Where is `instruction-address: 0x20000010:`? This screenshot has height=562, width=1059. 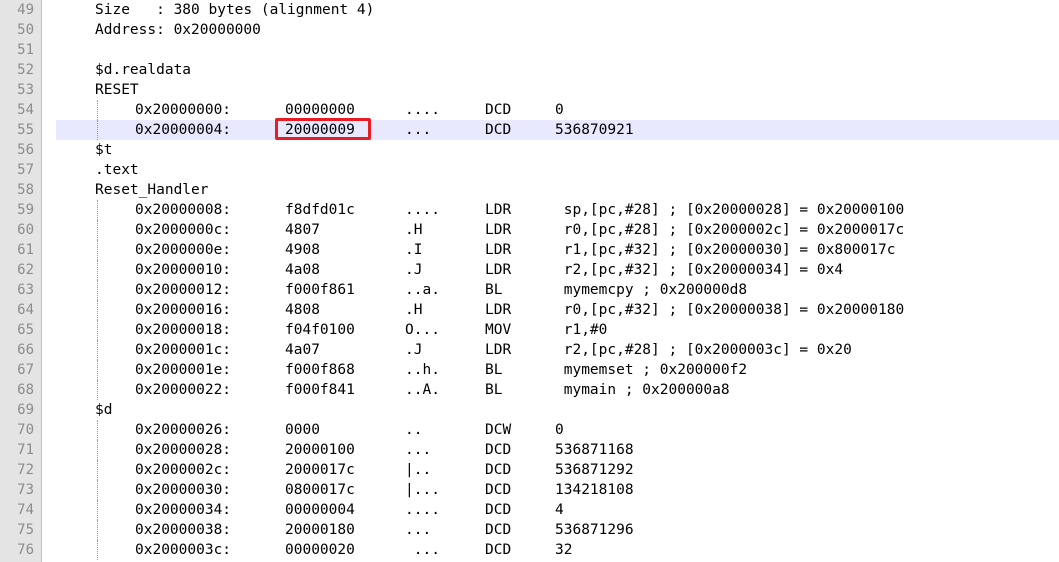
instruction-address: 0x20000010: is located at coordinates (183, 270).